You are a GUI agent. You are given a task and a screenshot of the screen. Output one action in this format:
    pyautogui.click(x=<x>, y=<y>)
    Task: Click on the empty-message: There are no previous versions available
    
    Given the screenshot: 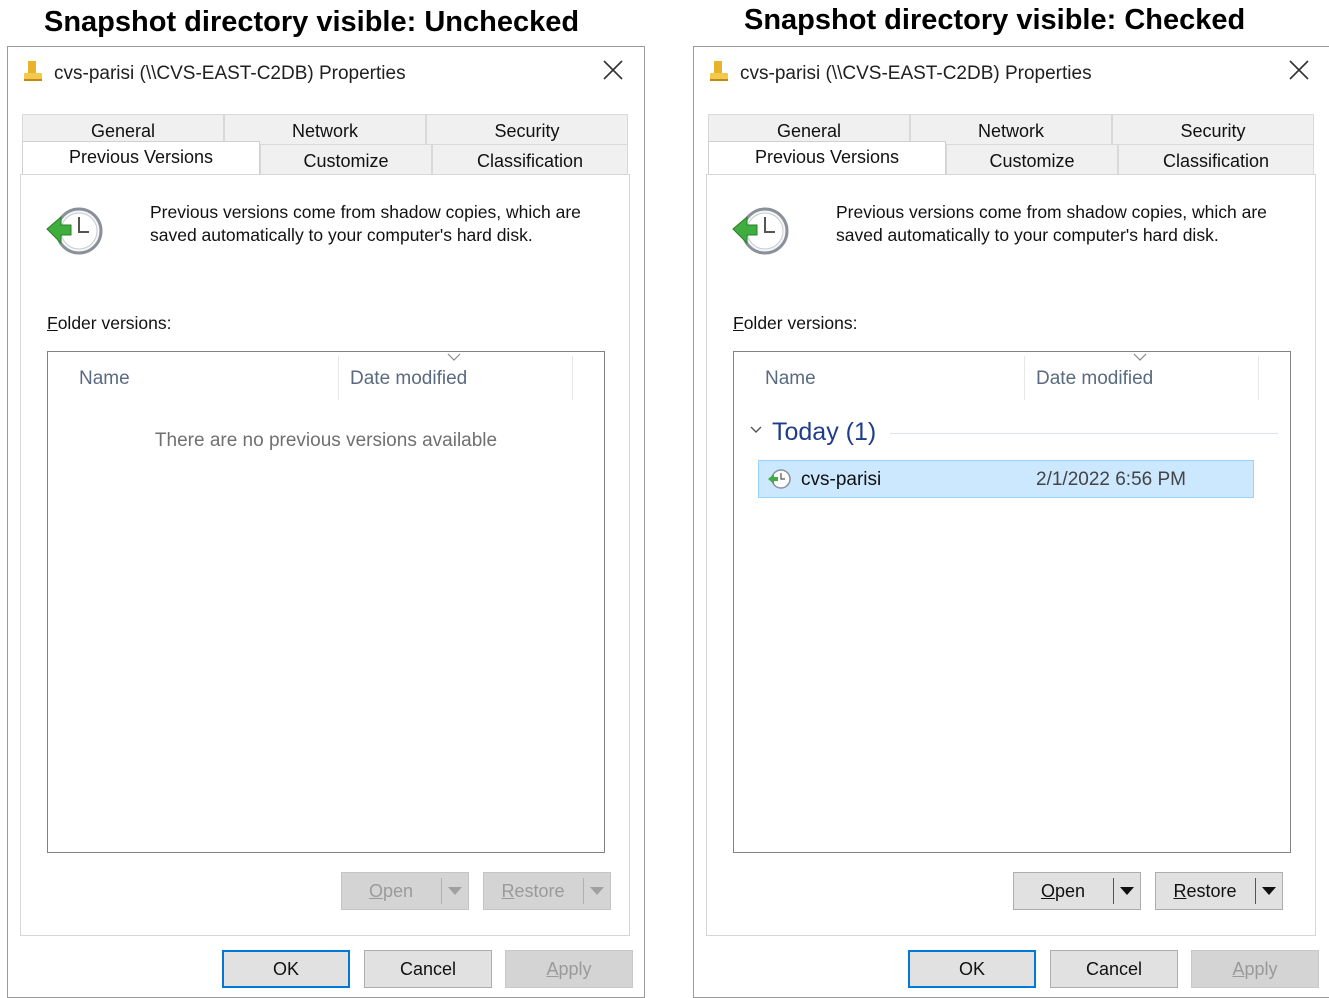 What is the action you would take?
    pyautogui.click(x=326, y=440)
    